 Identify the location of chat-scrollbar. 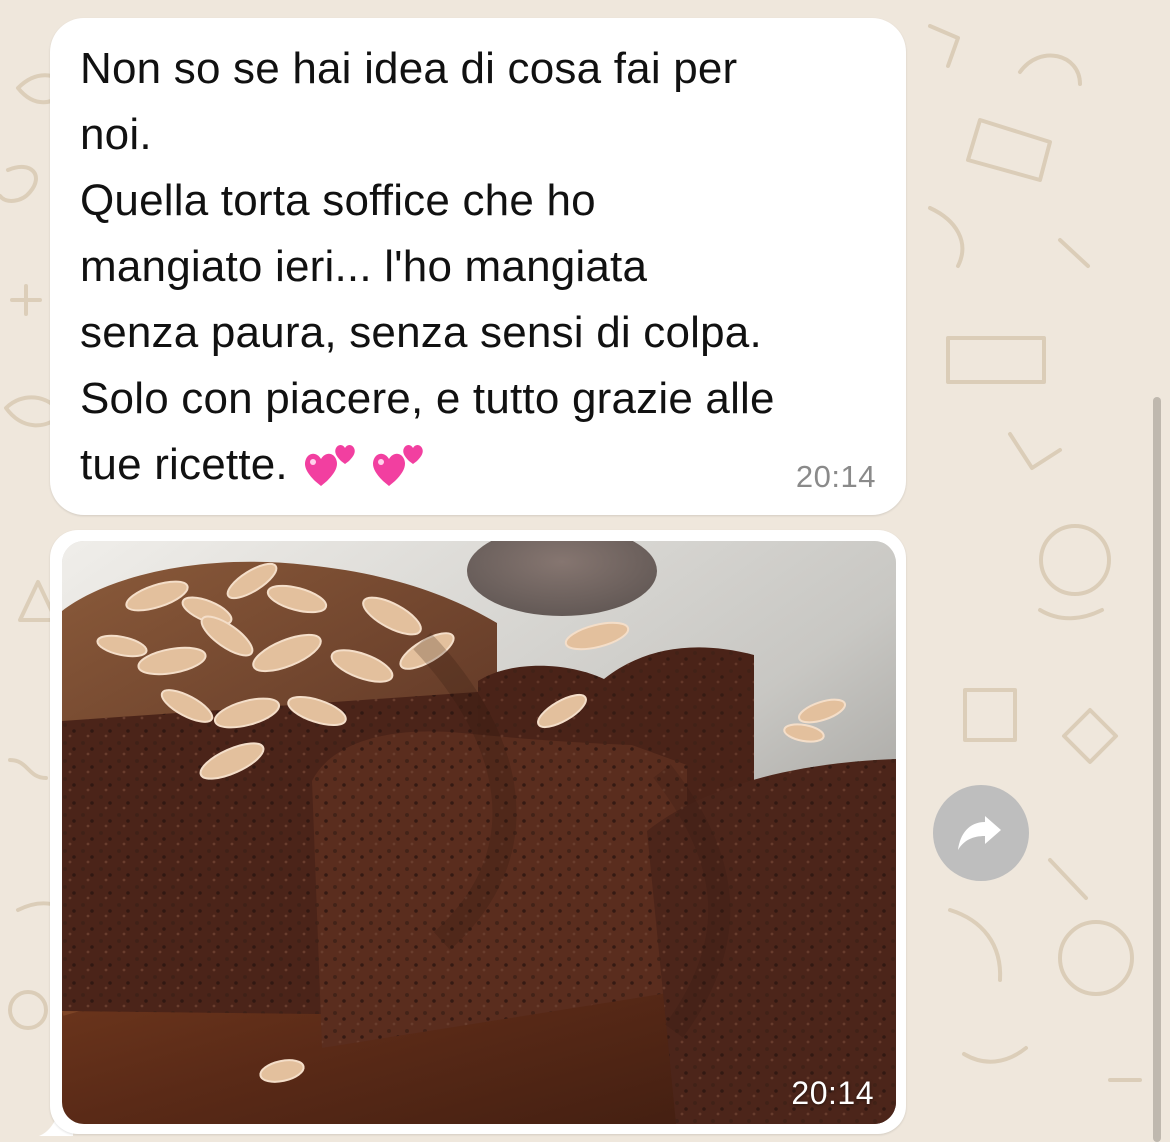
(1157, 769).